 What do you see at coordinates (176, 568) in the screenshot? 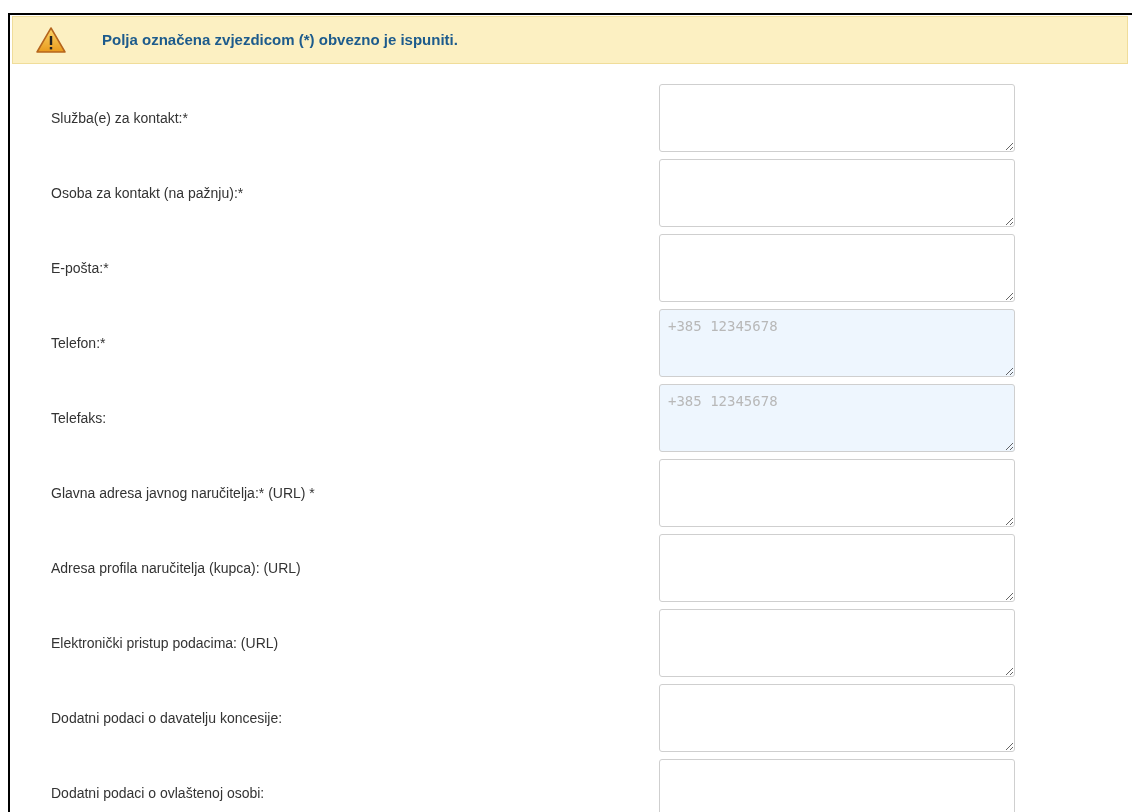
I see `field-label: Adresa profila naručitelja (kupca): (URL)` at bounding box center [176, 568].